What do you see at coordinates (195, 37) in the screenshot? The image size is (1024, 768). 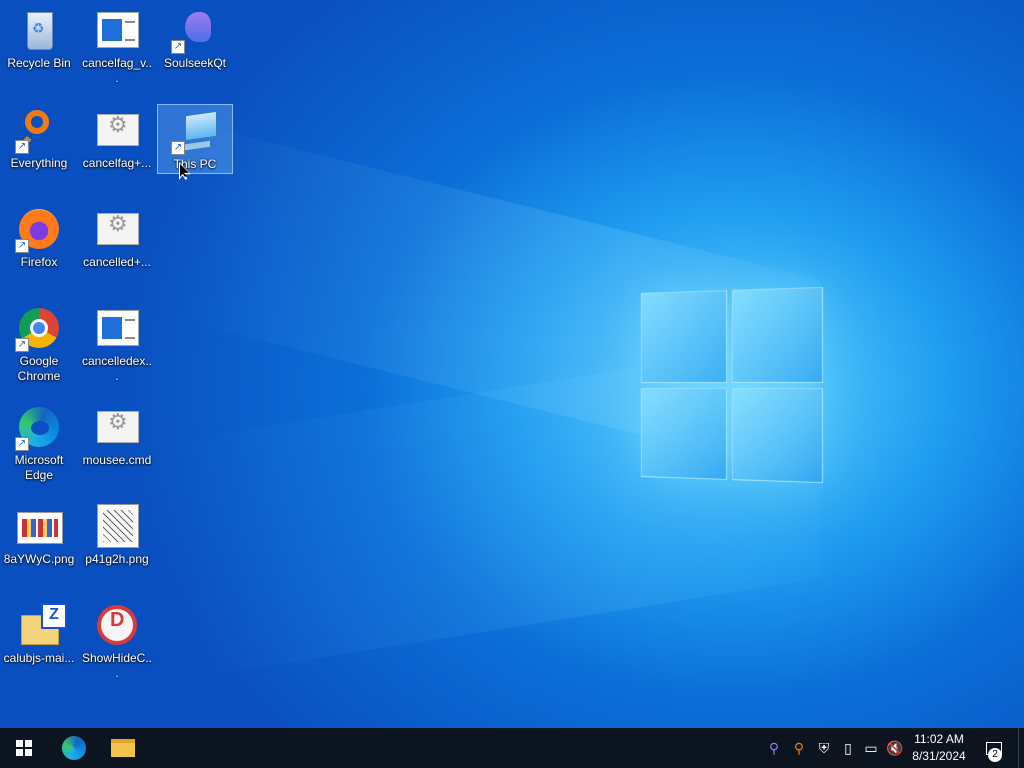 I see `desktop-icon-soulseekqt: ↗ SoulseekQt` at bounding box center [195, 37].